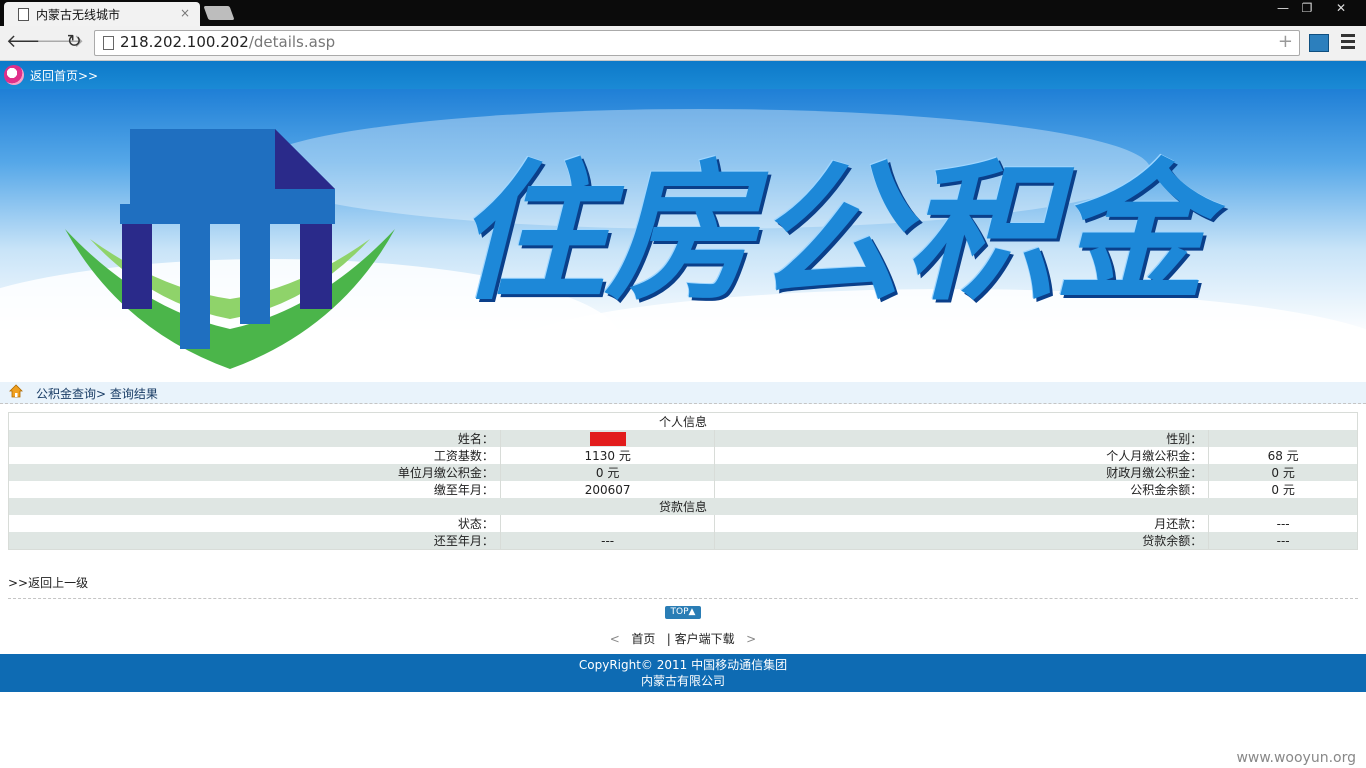  I want to click on wage-value: 1130 元, so click(608, 455).